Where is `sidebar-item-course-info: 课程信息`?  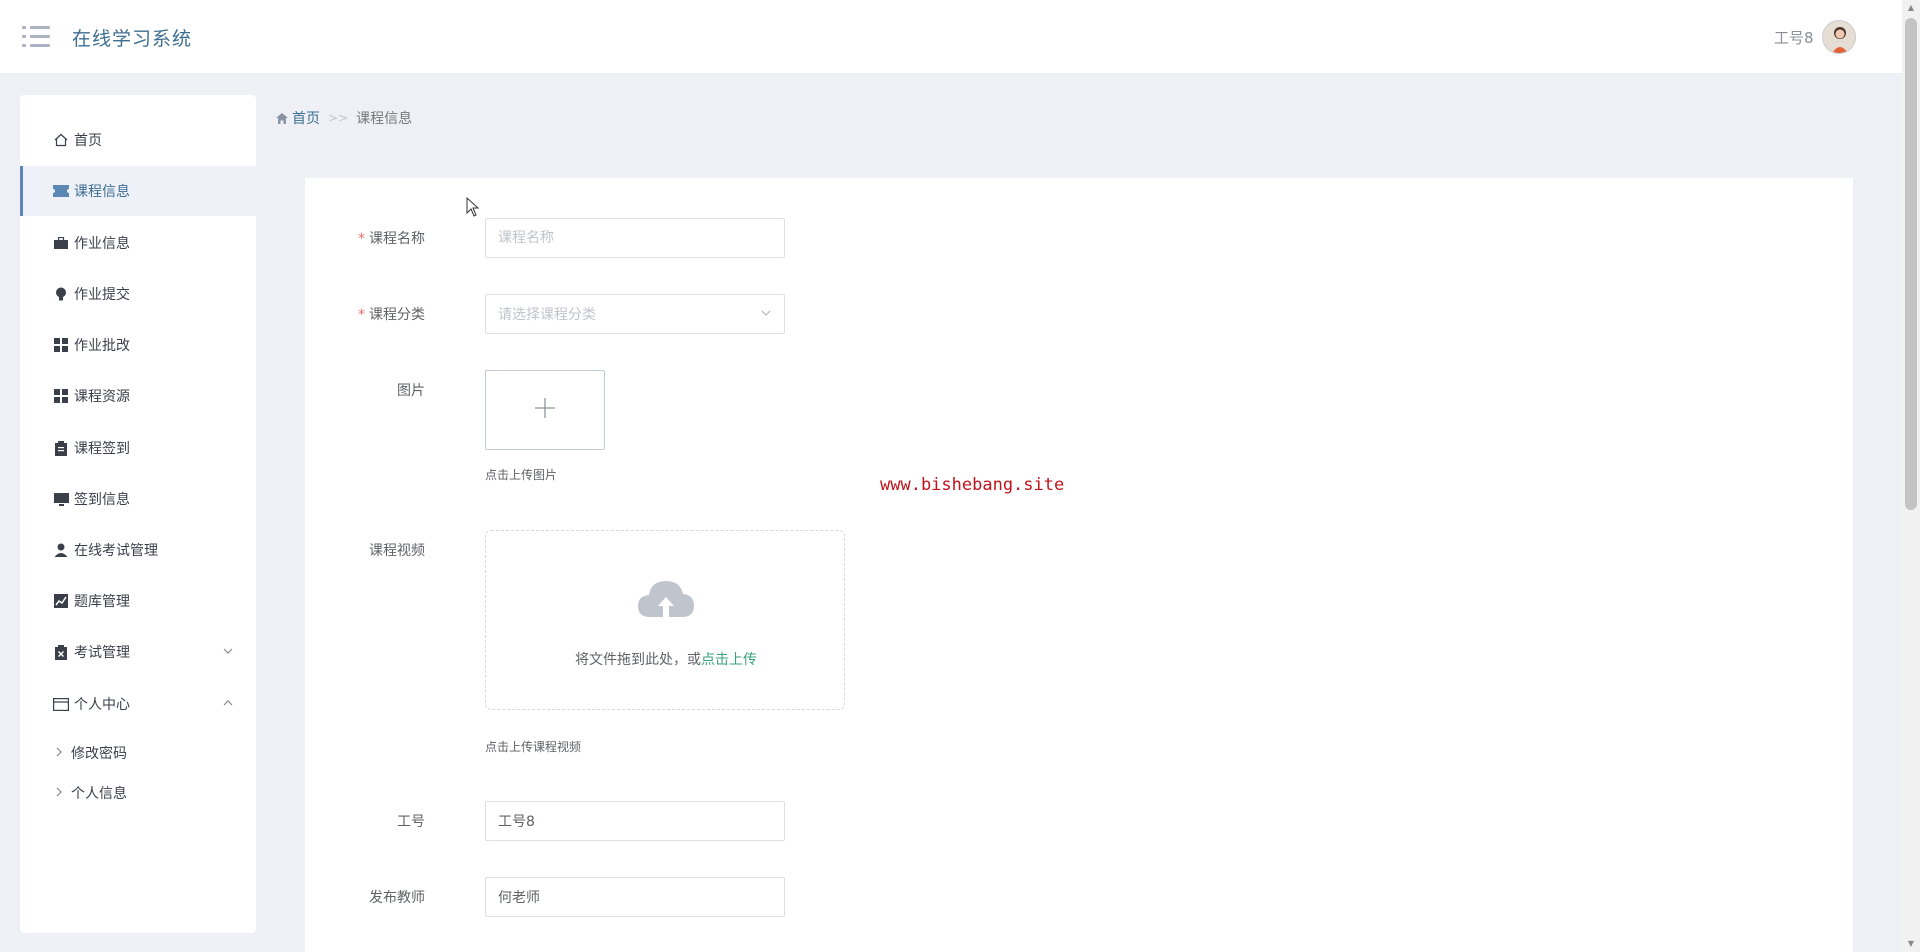 sidebar-item-course-info: 课程信息 is located at coordinates (138, 191).